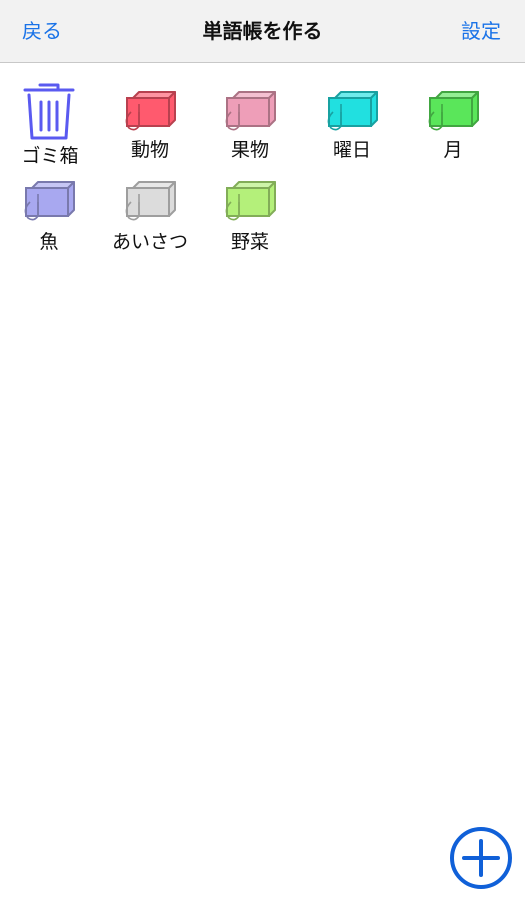  What do you see at coordinates (249, 150) in the screenshot?
I see `folder-label: 果物` at bounding box center [249, 150].